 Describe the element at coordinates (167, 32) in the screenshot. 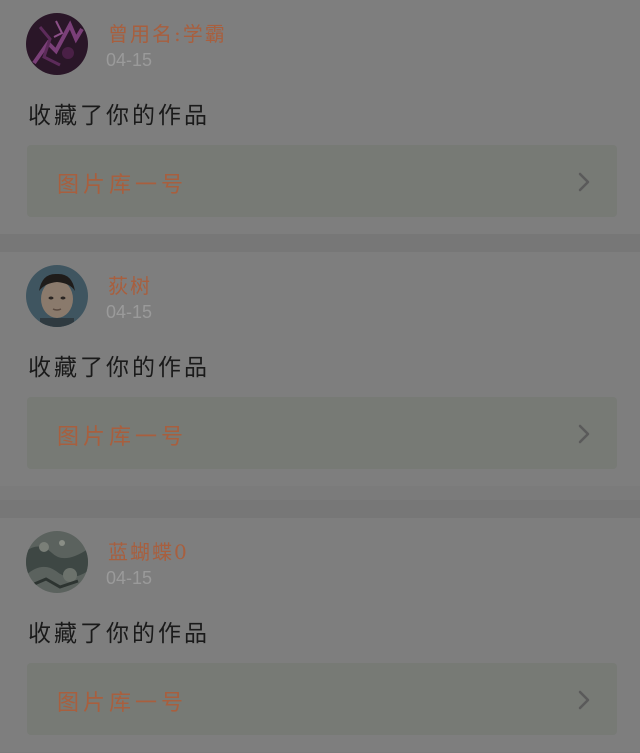

I see `username: 曾用名:学霸` at that location.